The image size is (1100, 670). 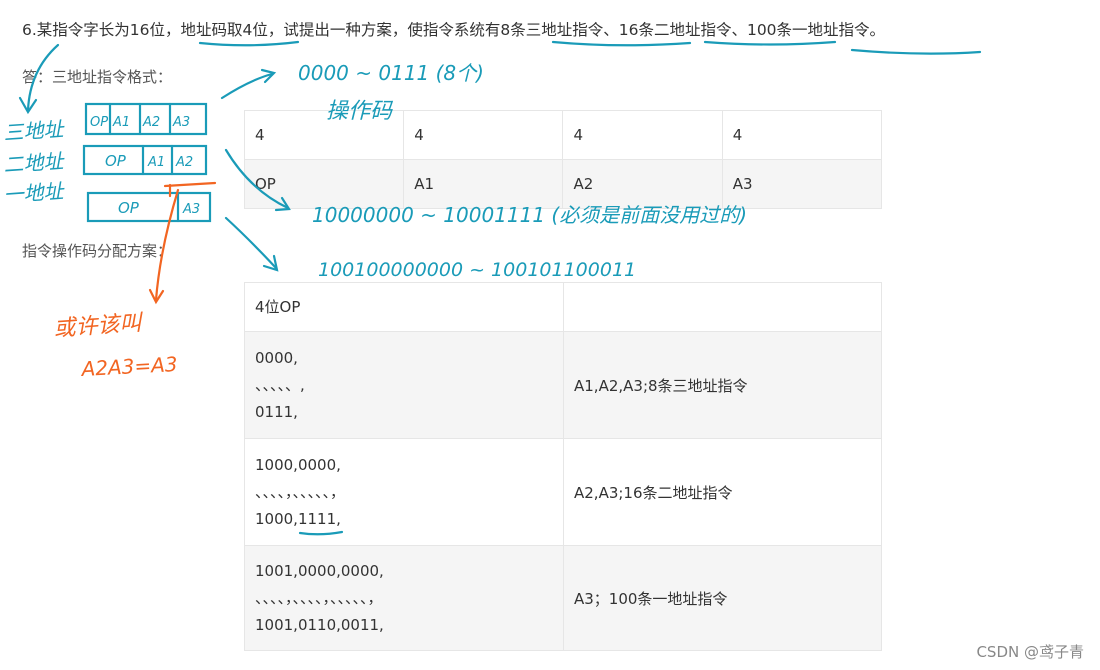 I want to click on table-row: 4位OP, so click(x=563, y=307).